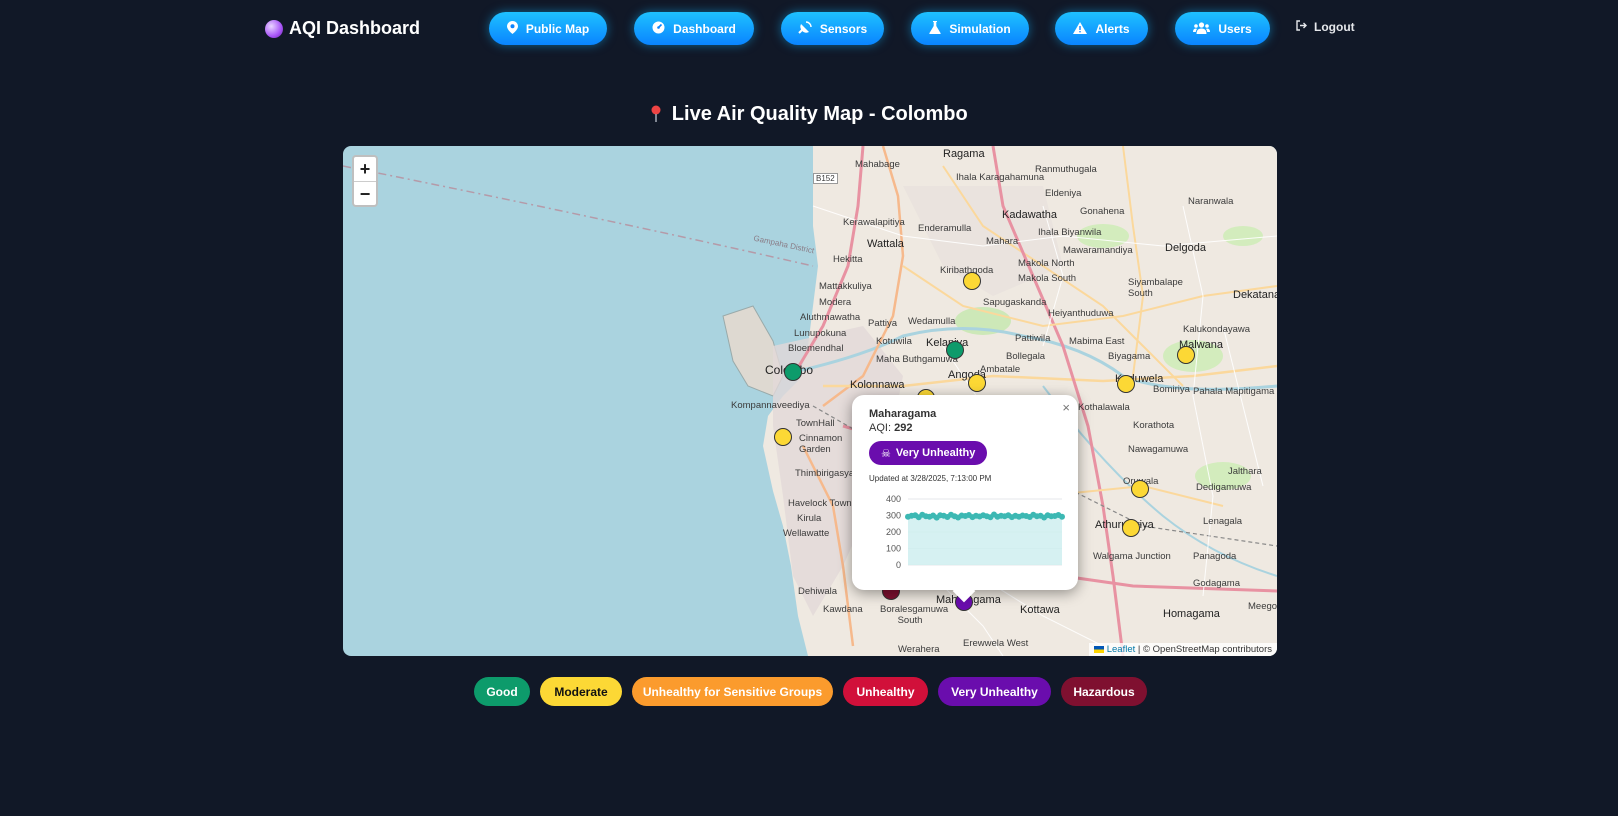  I want to click on chart-area, so click(985, 539).